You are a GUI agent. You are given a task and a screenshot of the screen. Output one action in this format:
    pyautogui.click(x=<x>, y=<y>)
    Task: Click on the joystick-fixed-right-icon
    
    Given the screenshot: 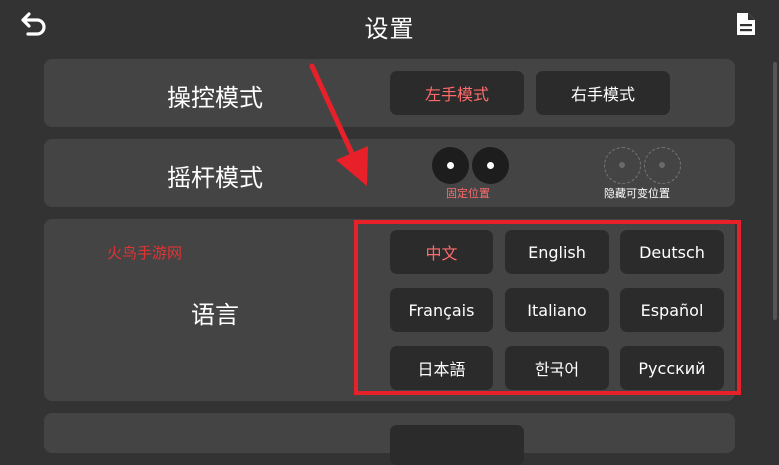 What is the action you would take?
    pyautogui.click(x=490, y=165)
    